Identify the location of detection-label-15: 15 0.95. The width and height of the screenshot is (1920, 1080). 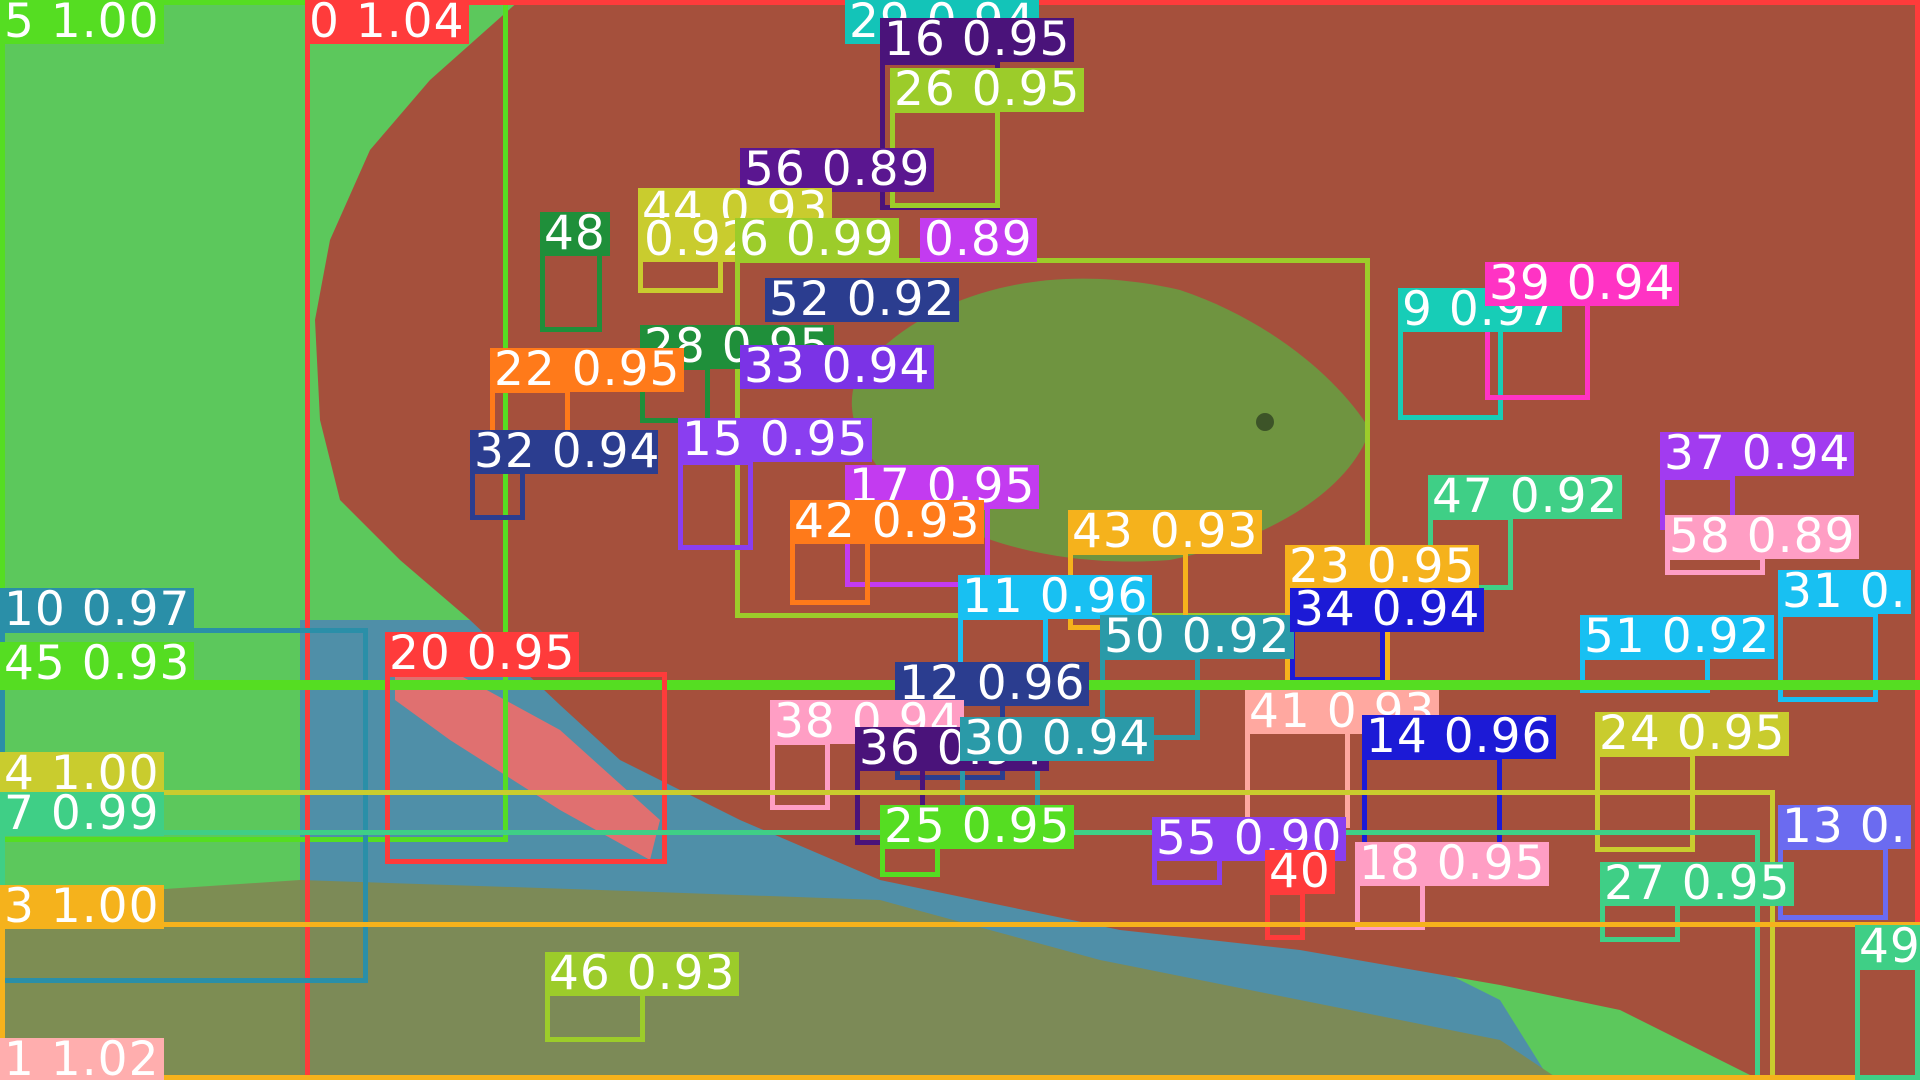
(775, 440).